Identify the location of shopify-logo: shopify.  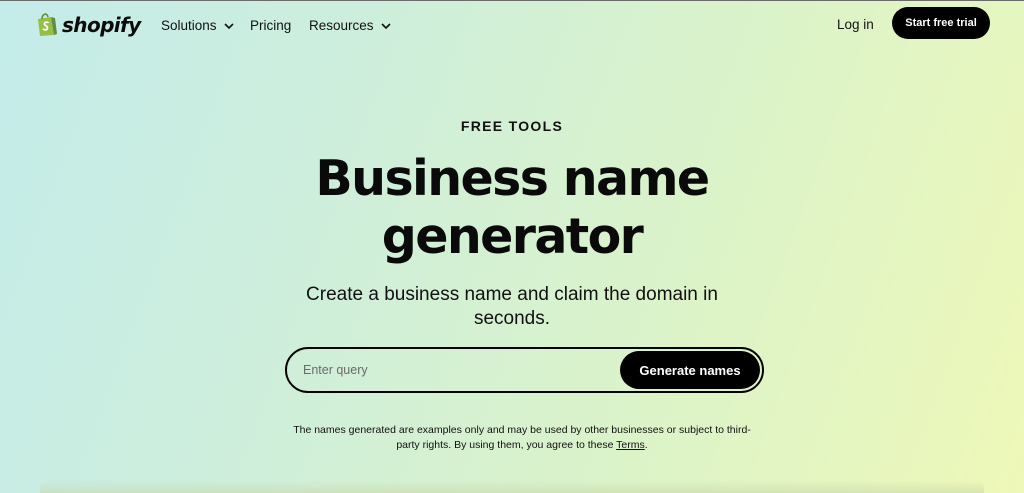
(88, 24).